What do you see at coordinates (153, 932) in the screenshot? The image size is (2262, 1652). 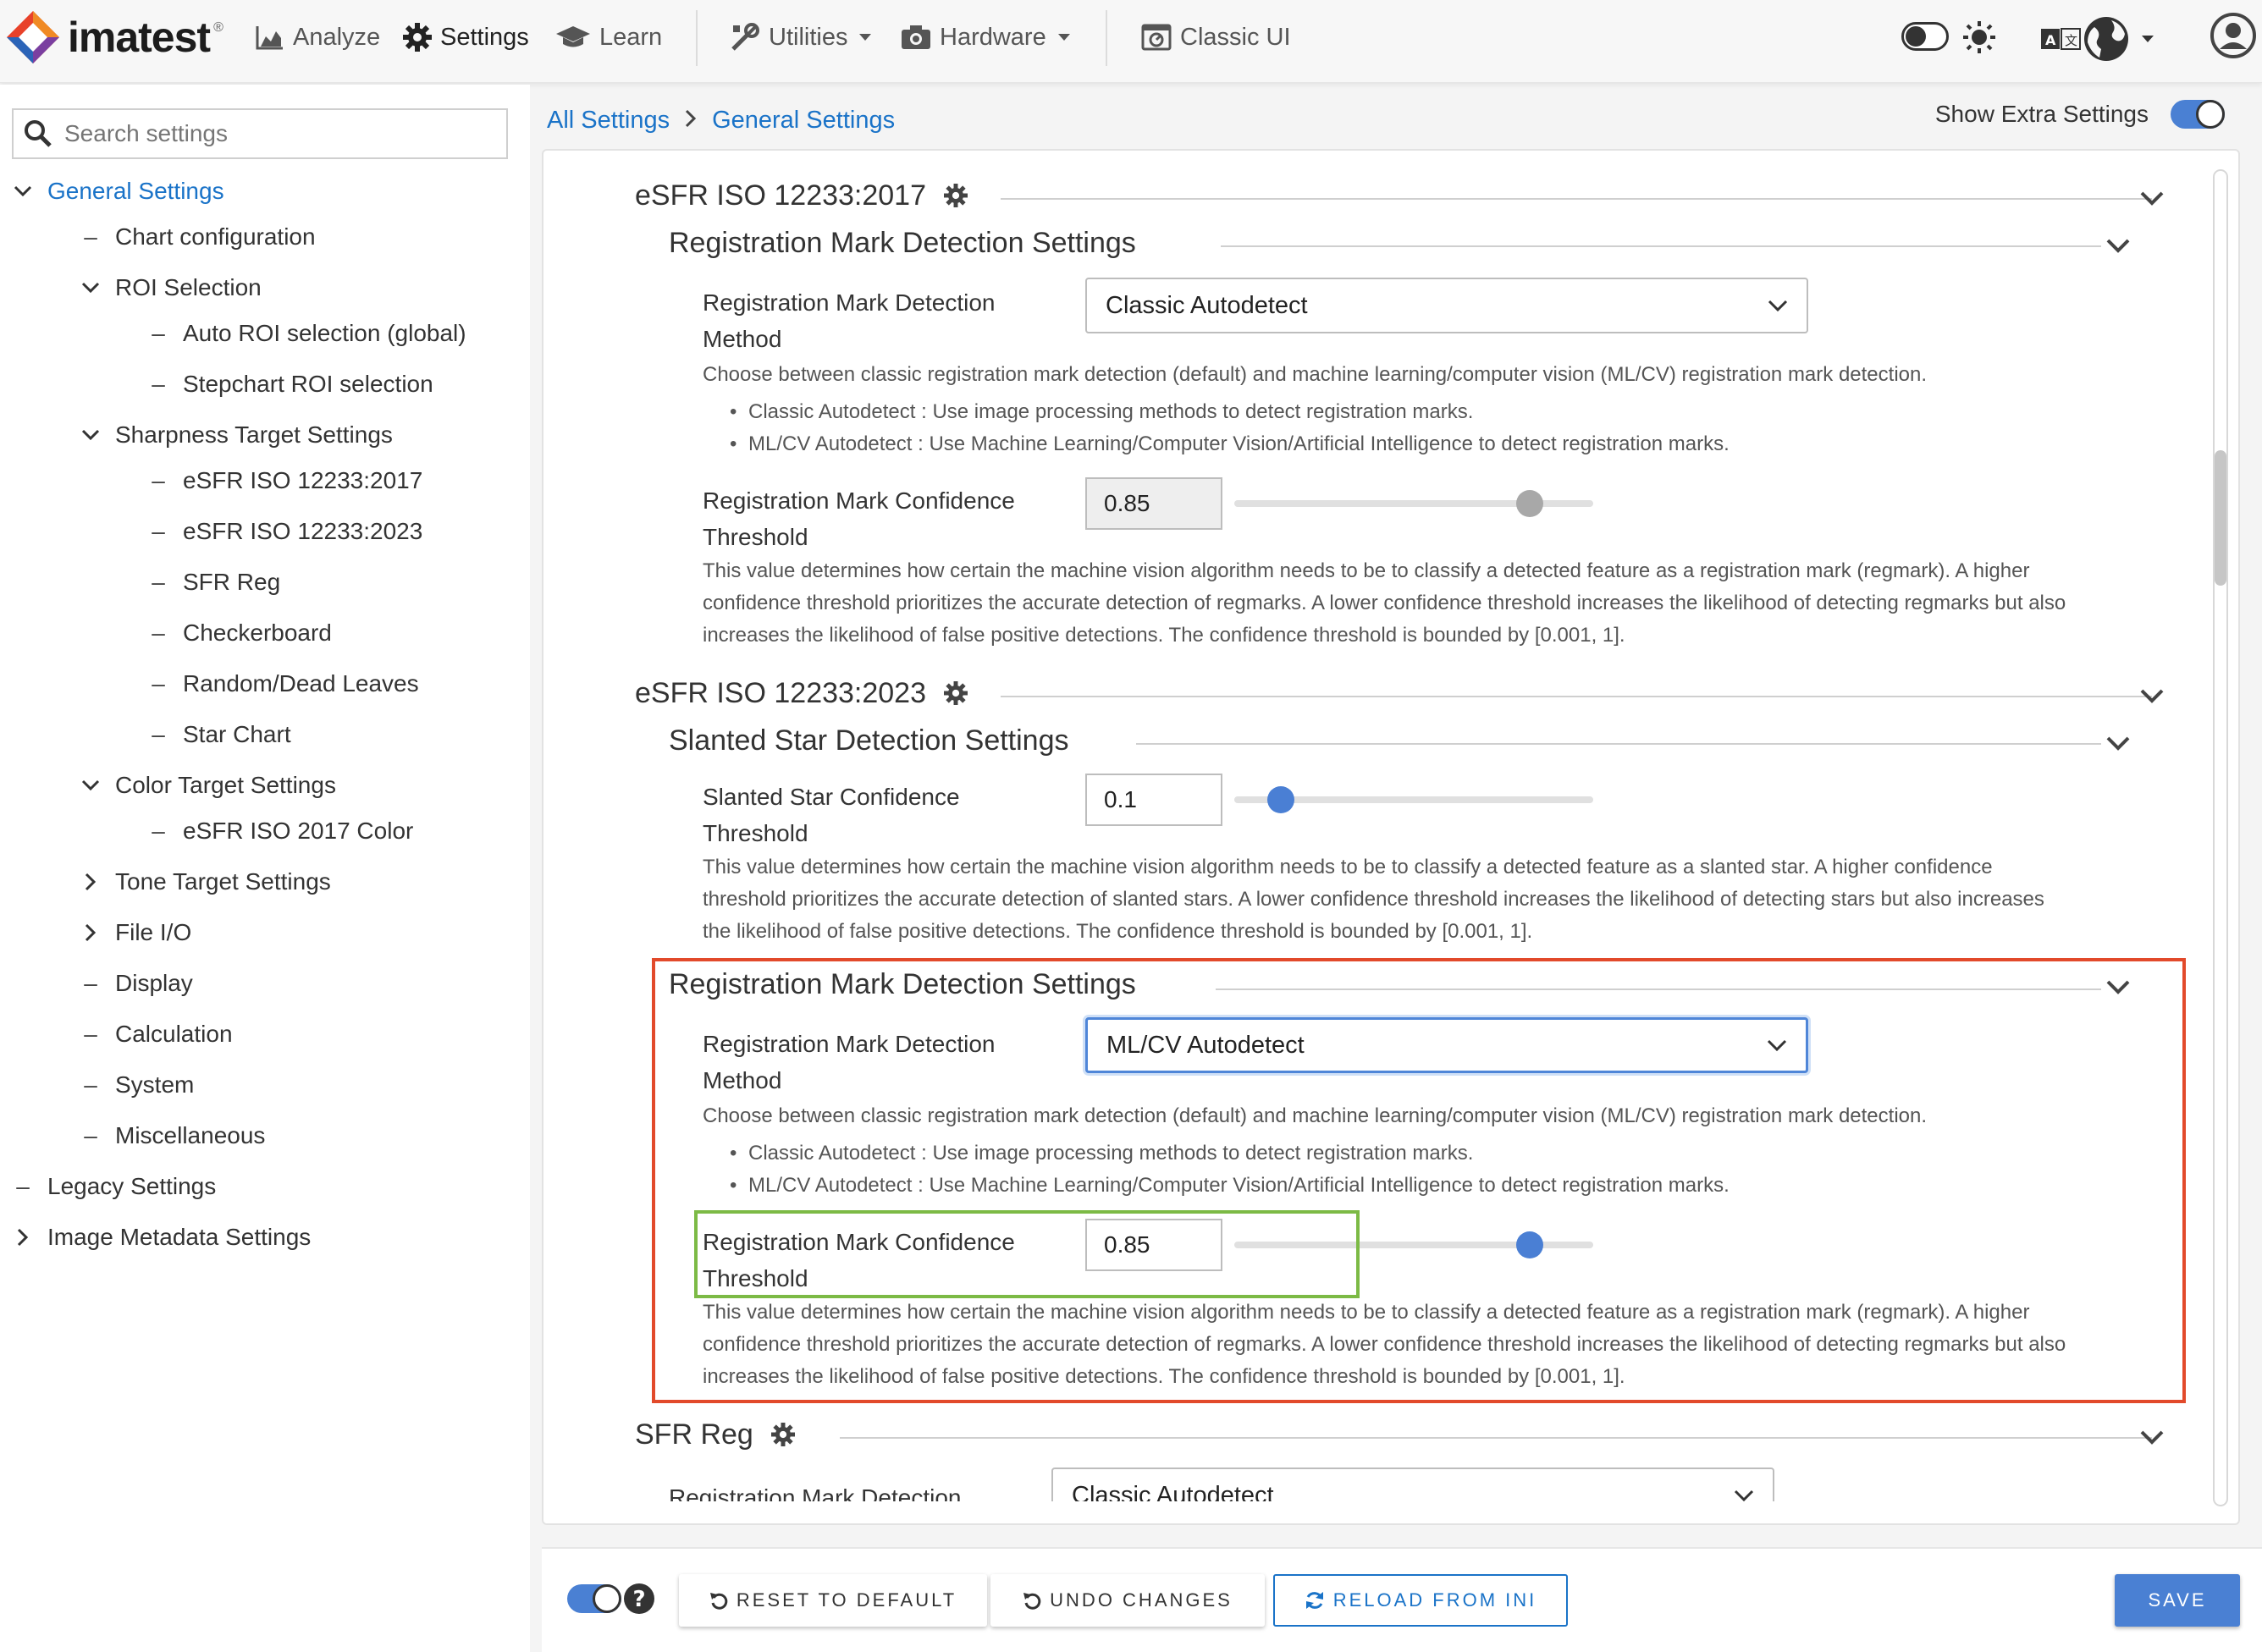 I see `sidebar-item-label: File I/O` at bounding box center [153, 932].